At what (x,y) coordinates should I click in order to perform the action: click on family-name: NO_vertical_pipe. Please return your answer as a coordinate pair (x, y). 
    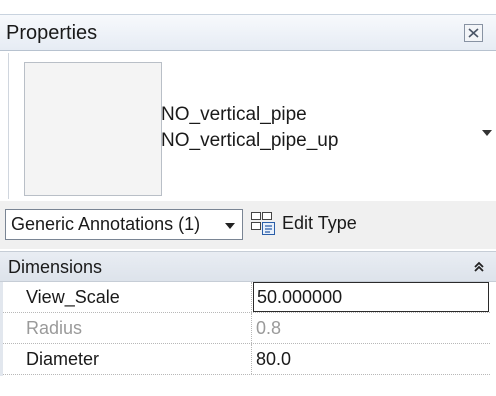
    Looking at the image, I should click on (234, 114).